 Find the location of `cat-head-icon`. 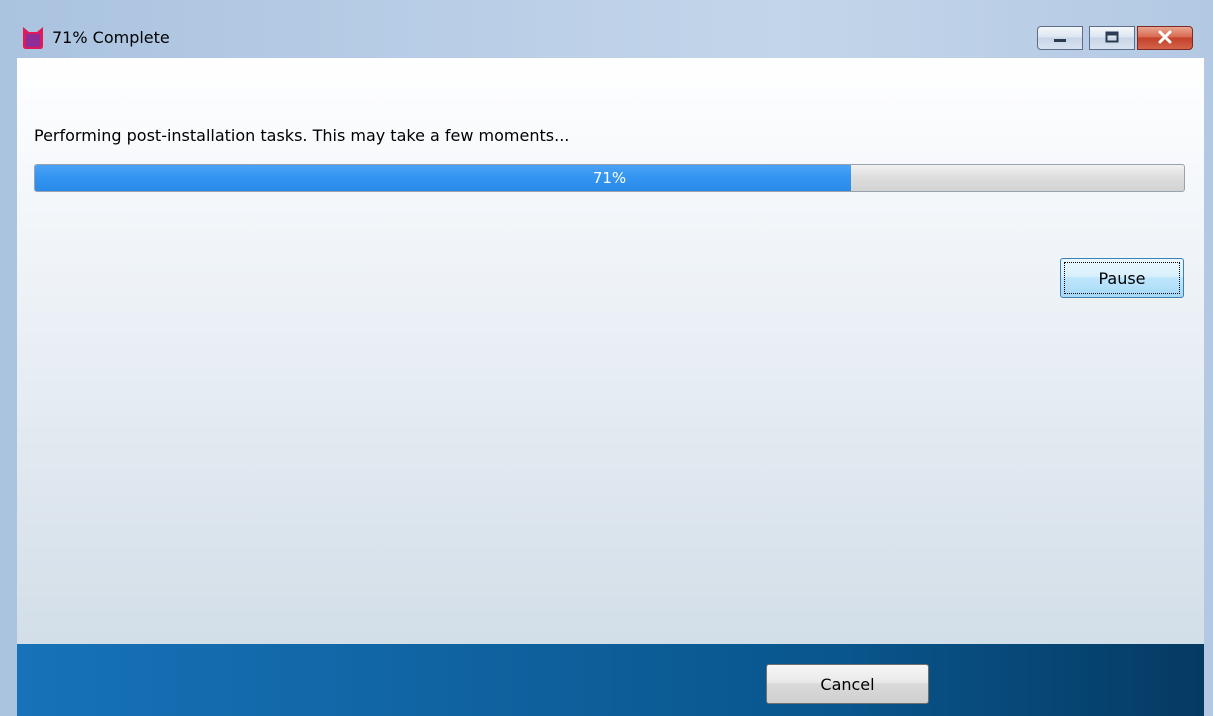

cat-head-icon is located at coordinates (33, 38).